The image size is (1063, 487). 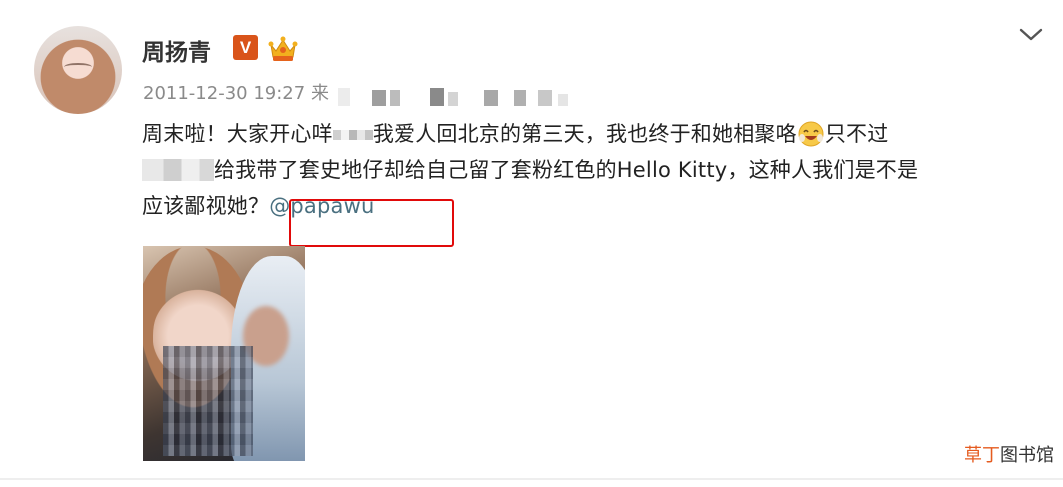 I want to click on post-line-2: 给我带了套史地仔却给自己留了套粉红色的Hello Kitty，这种人我们是不是, so click(x=592, y=170).